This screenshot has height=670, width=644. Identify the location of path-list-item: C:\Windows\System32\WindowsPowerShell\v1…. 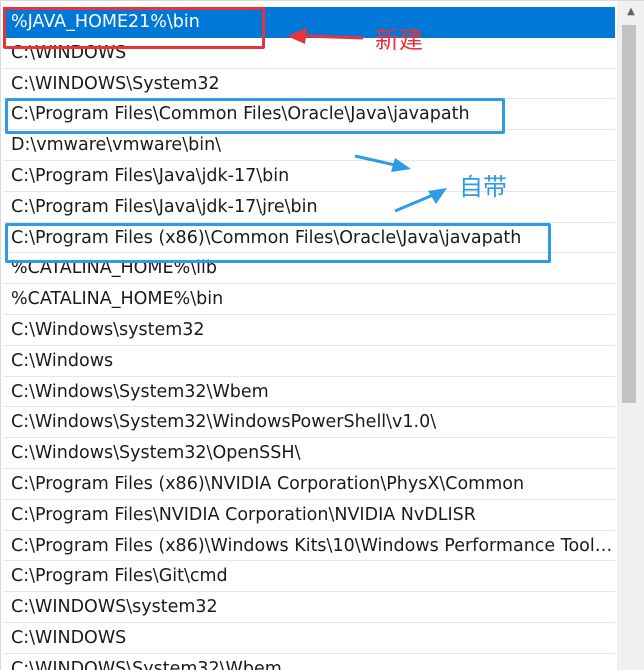
(309, 423).